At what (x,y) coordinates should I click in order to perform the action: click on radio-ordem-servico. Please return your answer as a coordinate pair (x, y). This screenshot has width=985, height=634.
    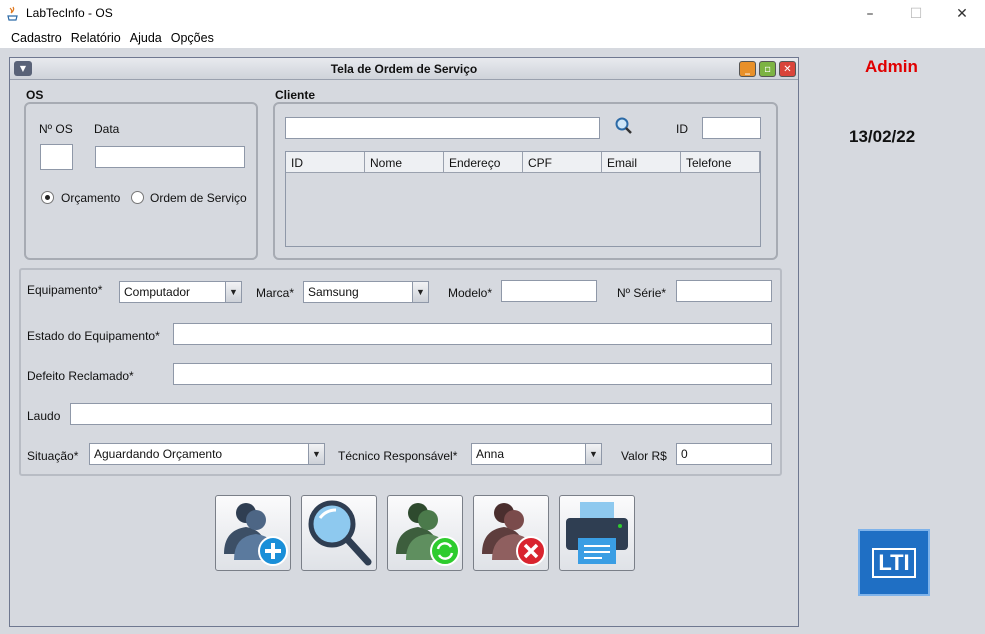
    Looking at the image, I should click on (137, 197).